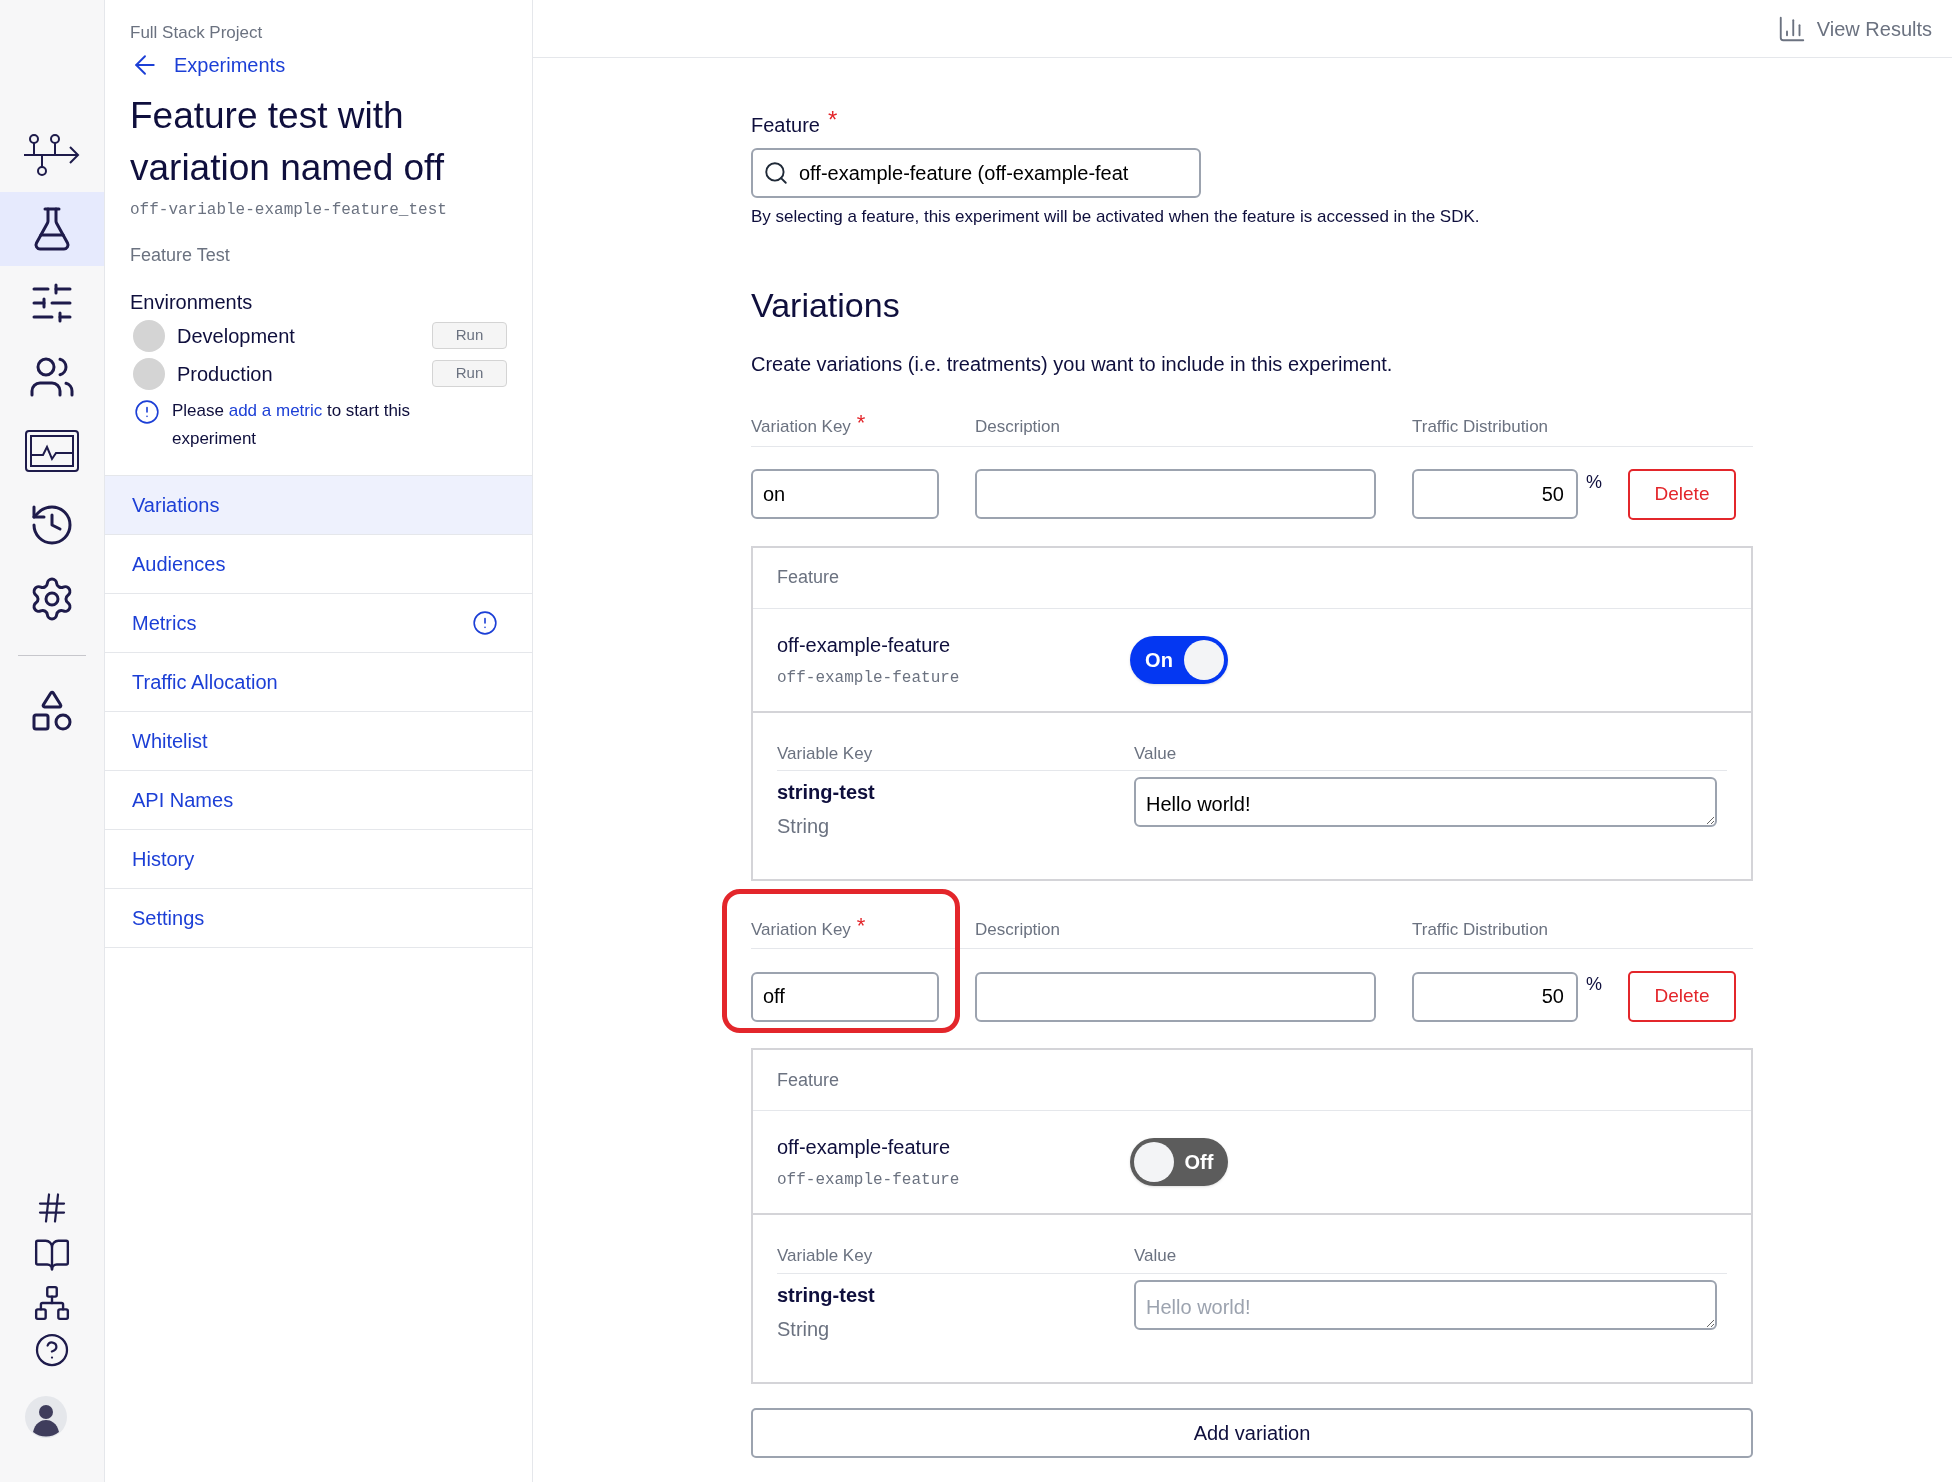 The width and height of the screenshot is (1952, 1482). I want to click on avatar-icon, so click(46, 1417).